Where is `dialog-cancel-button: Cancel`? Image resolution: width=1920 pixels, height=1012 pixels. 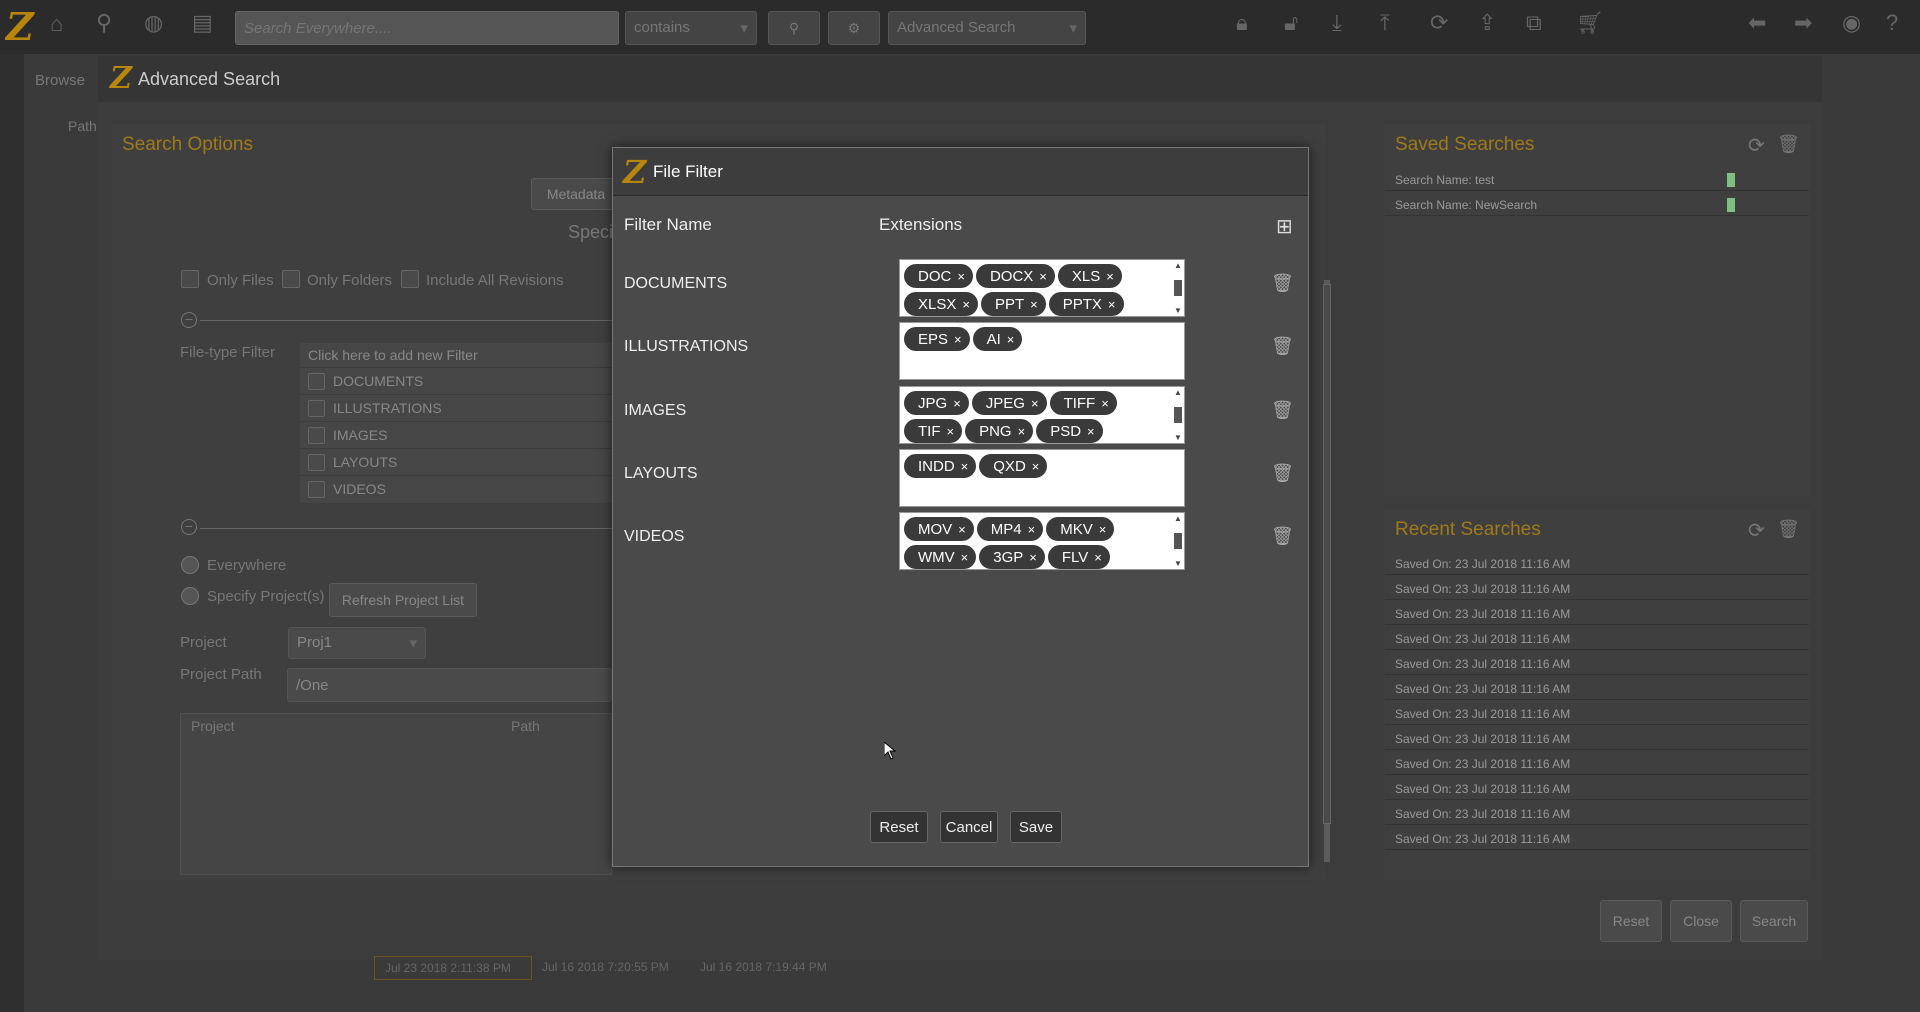
dialog-cancel-button: Cancel is located at coordinates (969, 827).